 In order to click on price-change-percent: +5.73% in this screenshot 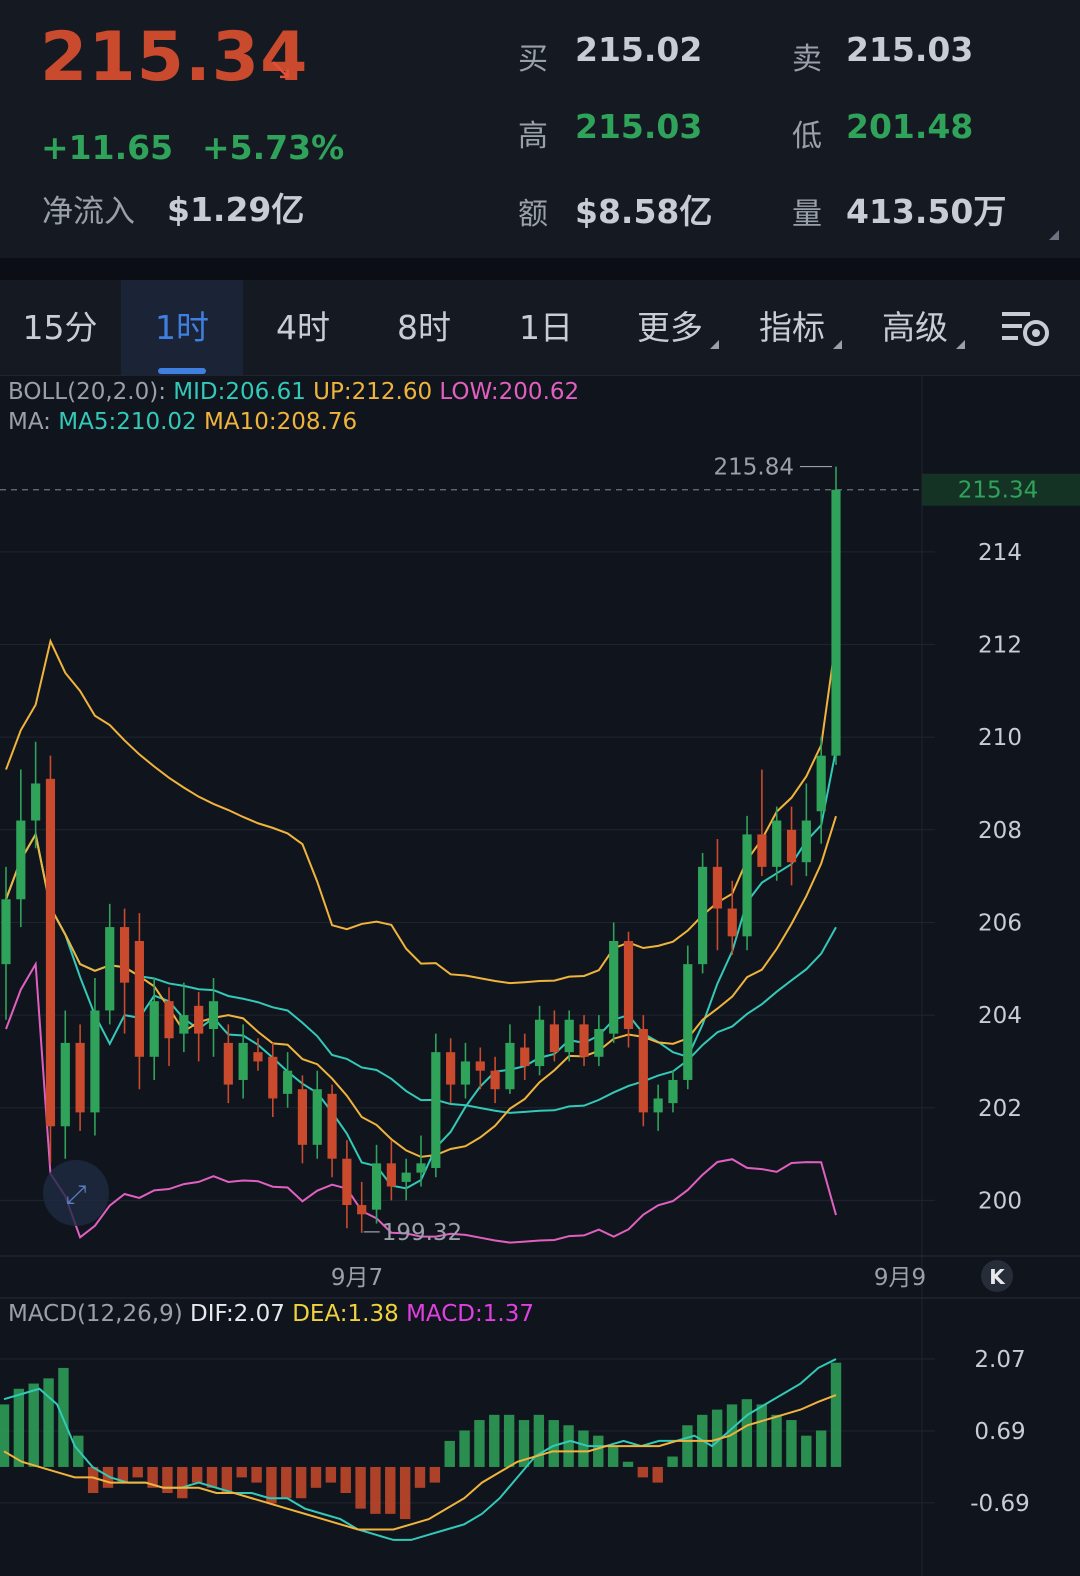, I will do `click(273, 147)`.